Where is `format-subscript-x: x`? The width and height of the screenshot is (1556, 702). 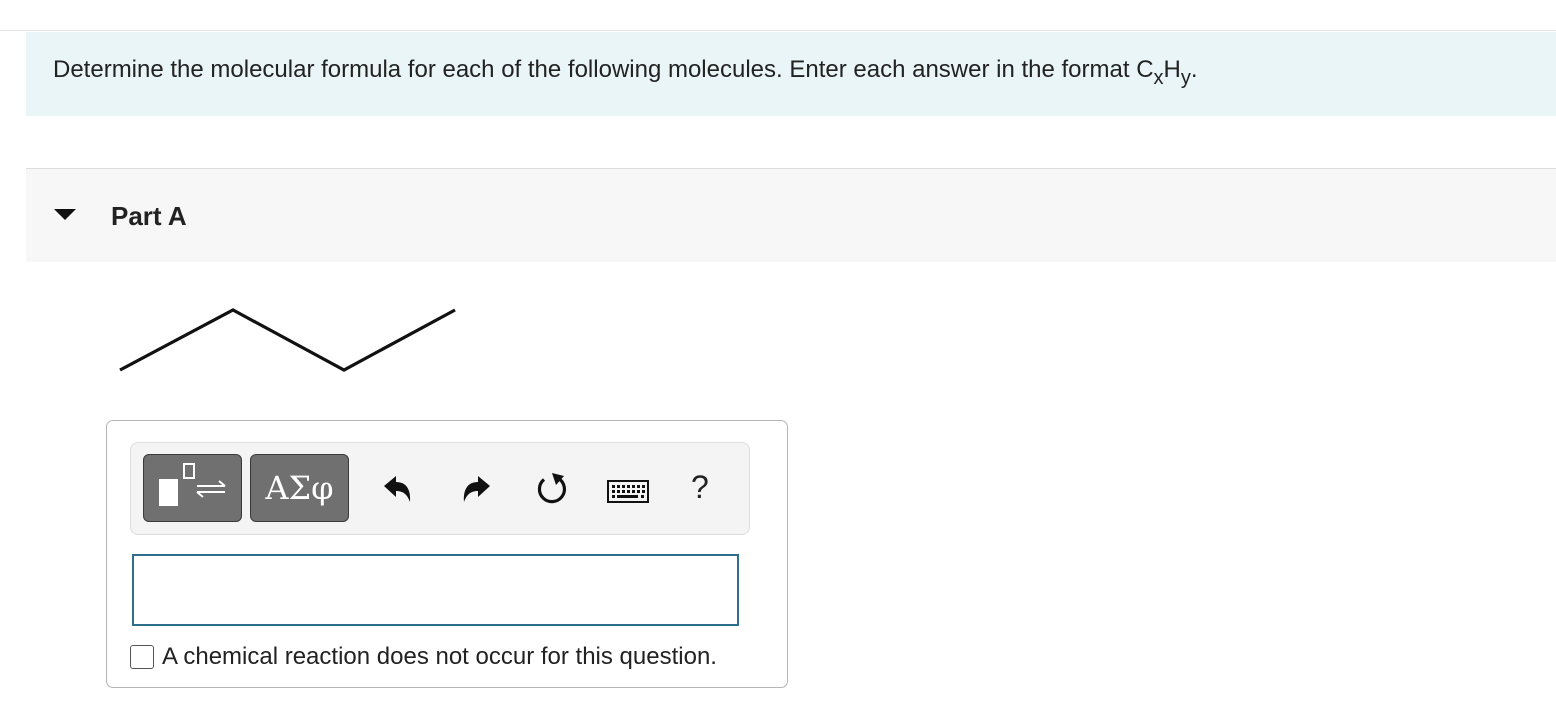
format-subscript-x: x is located at coordinates (1158, 78).